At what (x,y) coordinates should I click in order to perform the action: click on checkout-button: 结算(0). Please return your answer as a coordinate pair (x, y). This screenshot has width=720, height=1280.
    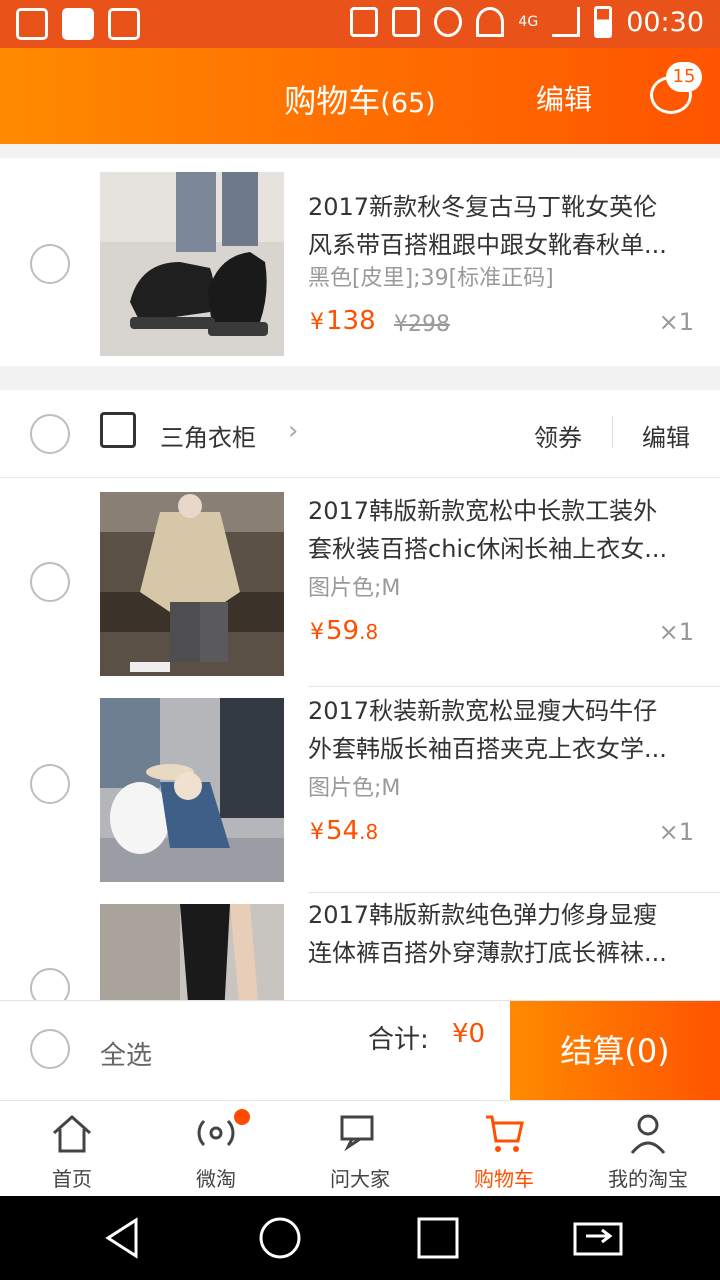
    Looking at the image, I should click on (615, 1051).